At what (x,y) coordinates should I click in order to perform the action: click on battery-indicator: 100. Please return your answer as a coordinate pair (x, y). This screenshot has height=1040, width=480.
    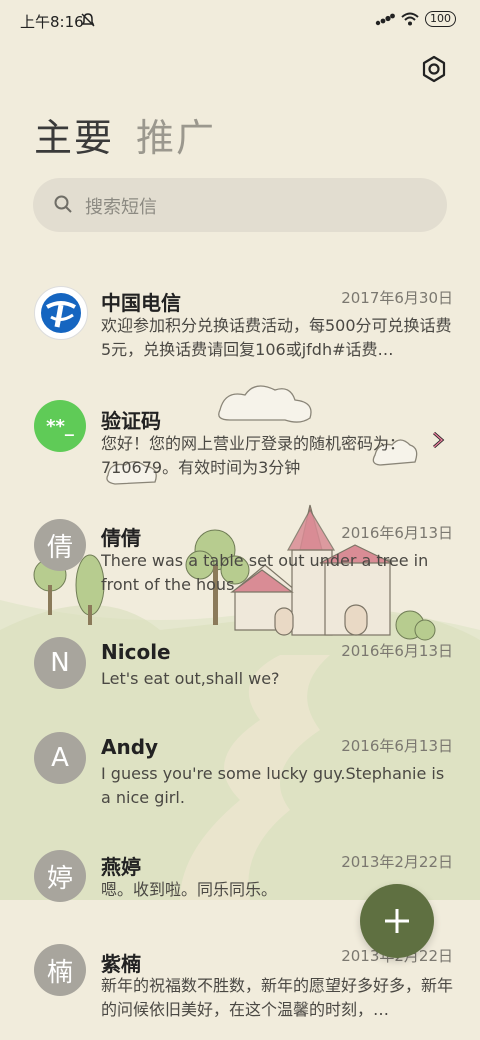
    Looking at the image, I should click on (440, 19).